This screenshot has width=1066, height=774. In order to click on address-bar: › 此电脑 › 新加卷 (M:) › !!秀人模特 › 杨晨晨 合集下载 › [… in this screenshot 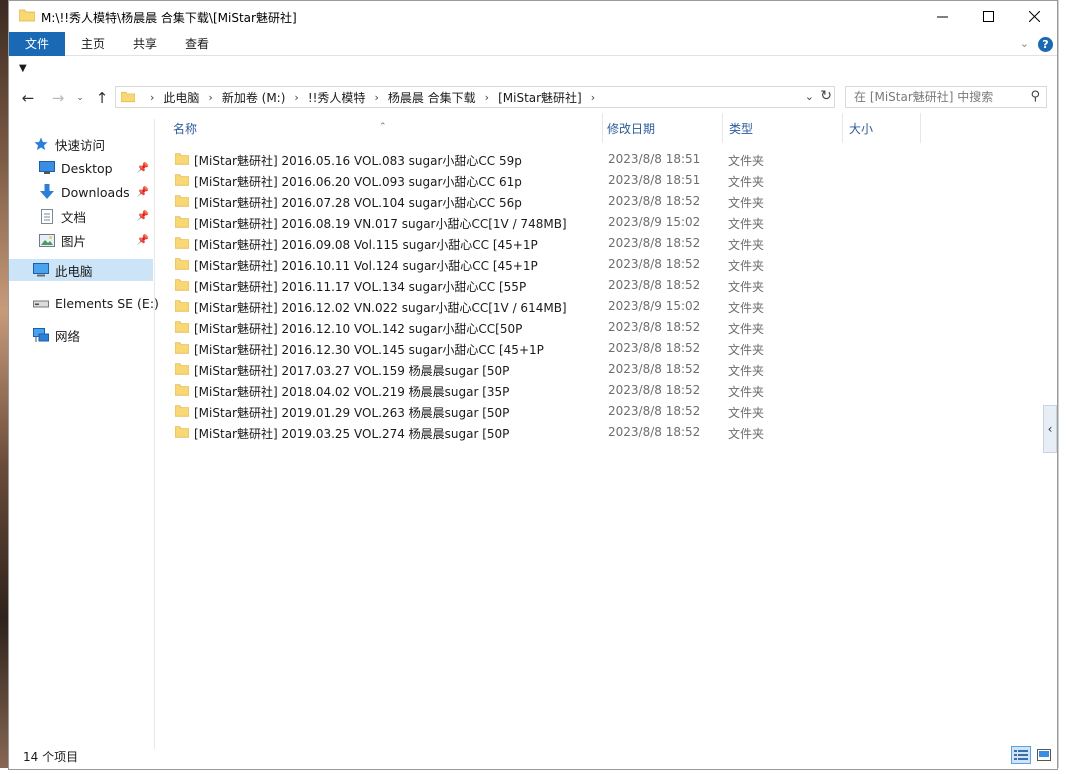, I will do `click(475, 97)`.